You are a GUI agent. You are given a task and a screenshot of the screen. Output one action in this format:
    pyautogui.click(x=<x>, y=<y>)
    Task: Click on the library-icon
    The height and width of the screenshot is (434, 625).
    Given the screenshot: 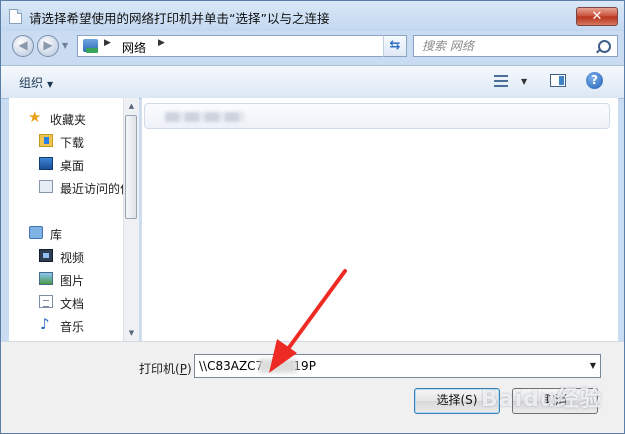 What is the action you would take?
    pyautogui.click(x=36, y=232)
    